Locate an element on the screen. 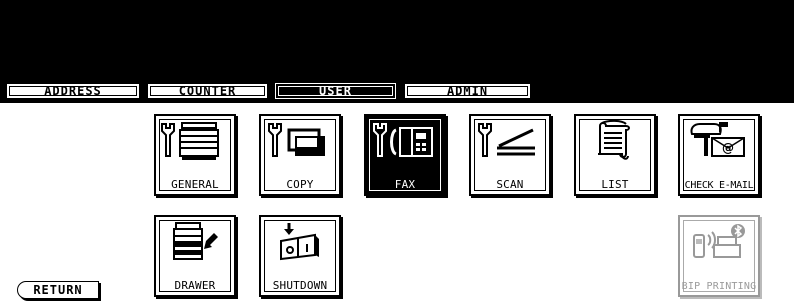 The height and width of the screenshot is (304, 794). return-label: RETURN is located at coordinates (58, 290).